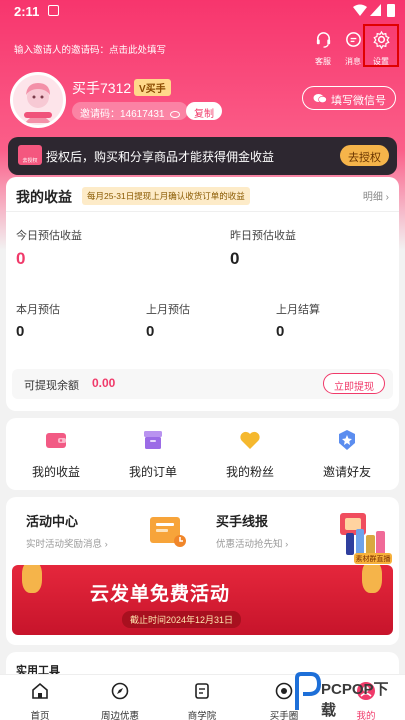 The width and height of the screenshot is (405, 720). I want to click on nav-label: 商学院, so click(202, 715).